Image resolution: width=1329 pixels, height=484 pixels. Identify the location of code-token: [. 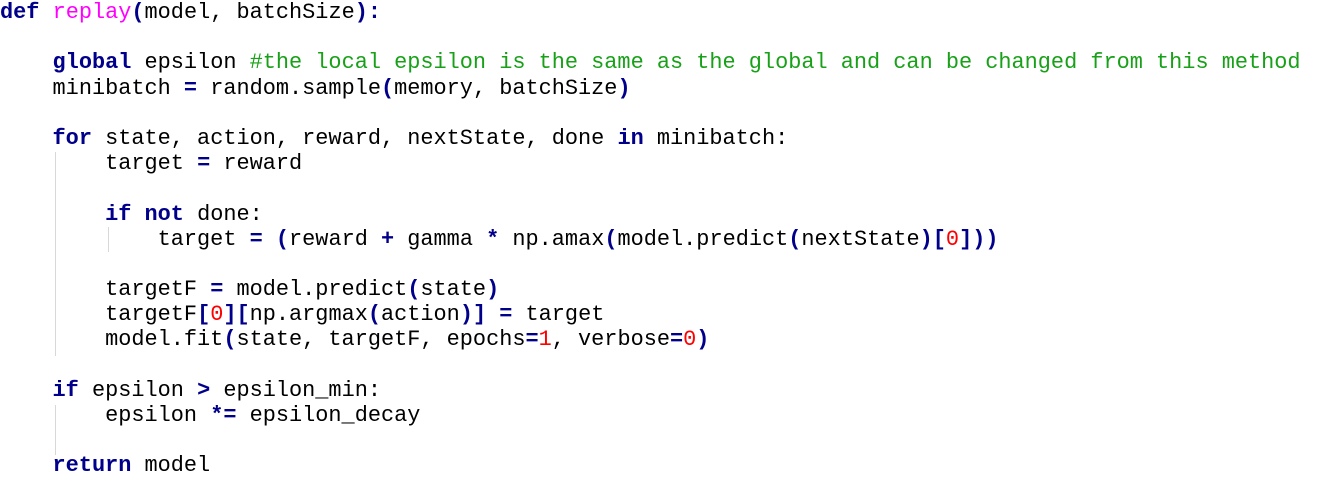
(204, 315).